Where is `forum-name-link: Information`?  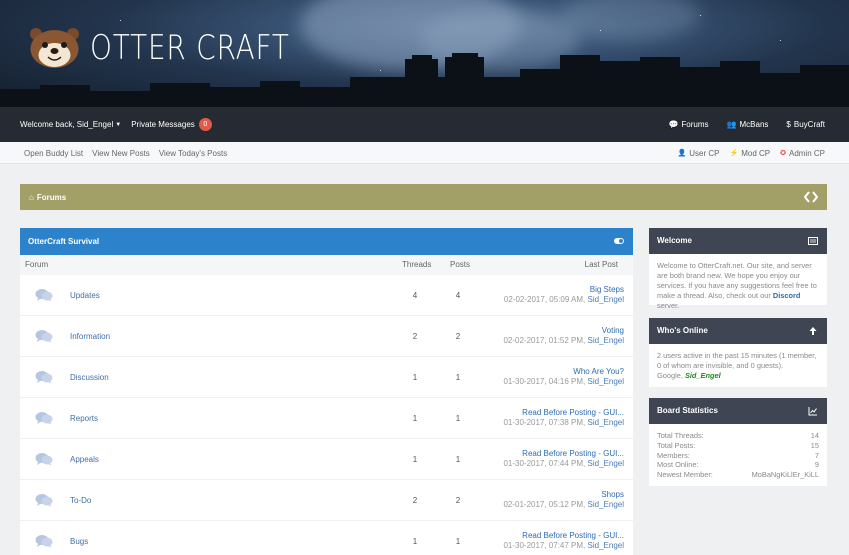
forum-name-link: Information is located at coordinates (90, 336).